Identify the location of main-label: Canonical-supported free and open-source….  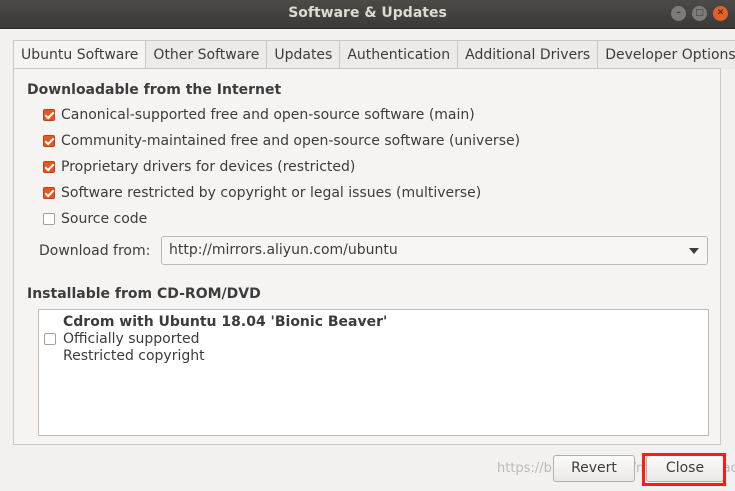
(268, 115).